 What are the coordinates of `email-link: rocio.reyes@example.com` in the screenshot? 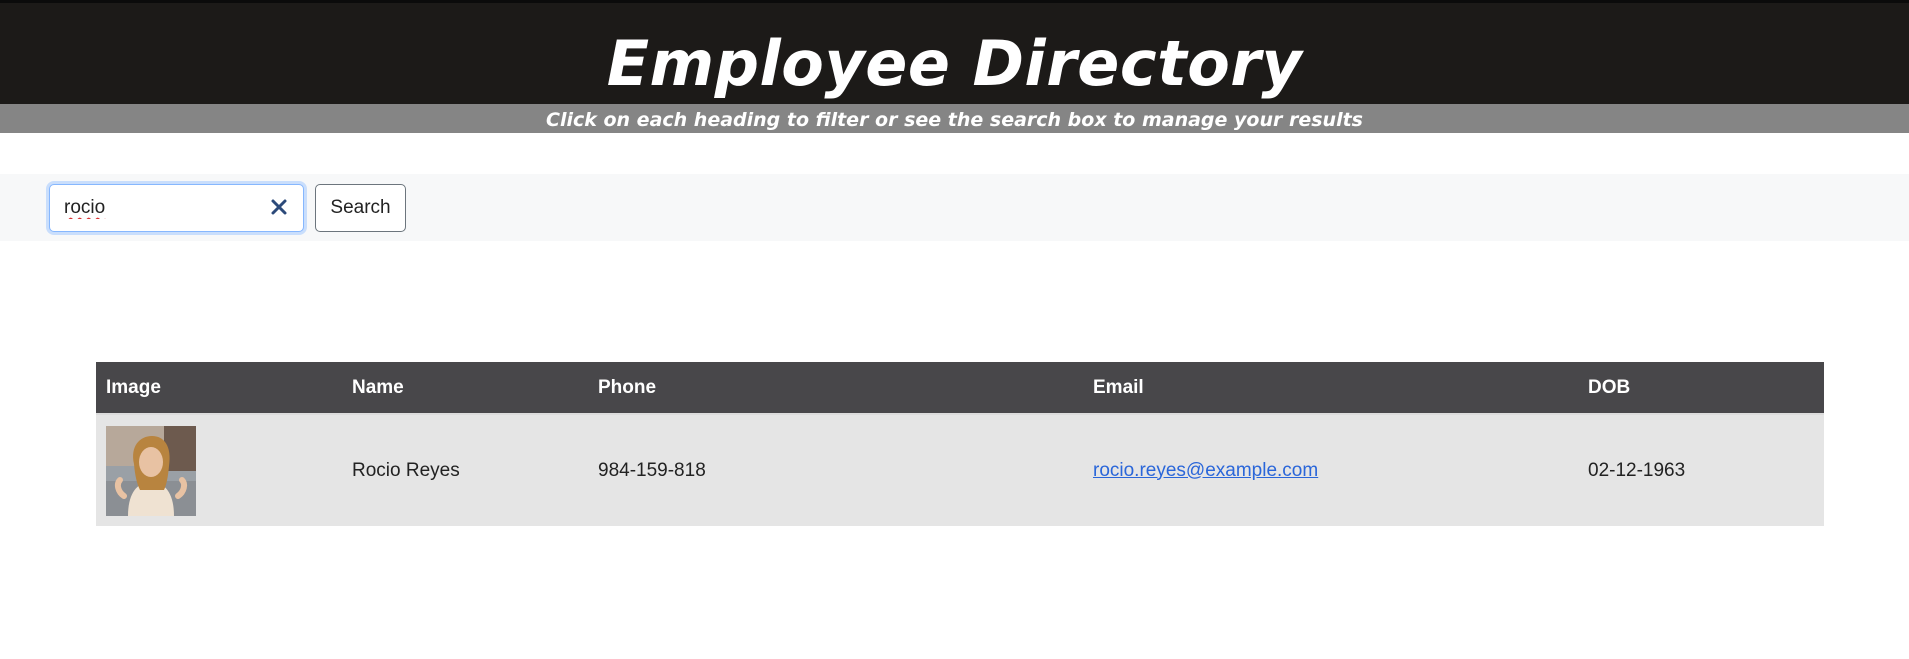 It's located at (1205, 470).